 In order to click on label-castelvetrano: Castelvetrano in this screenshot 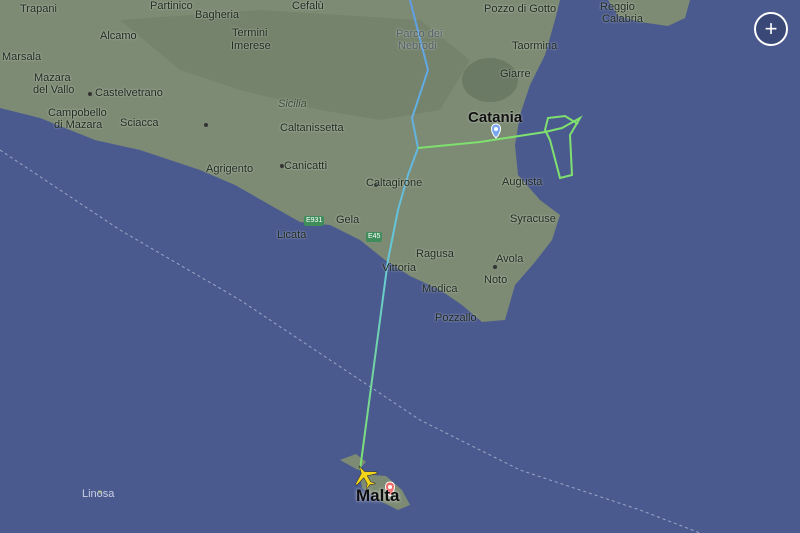, I will do `click(129, 93)`.